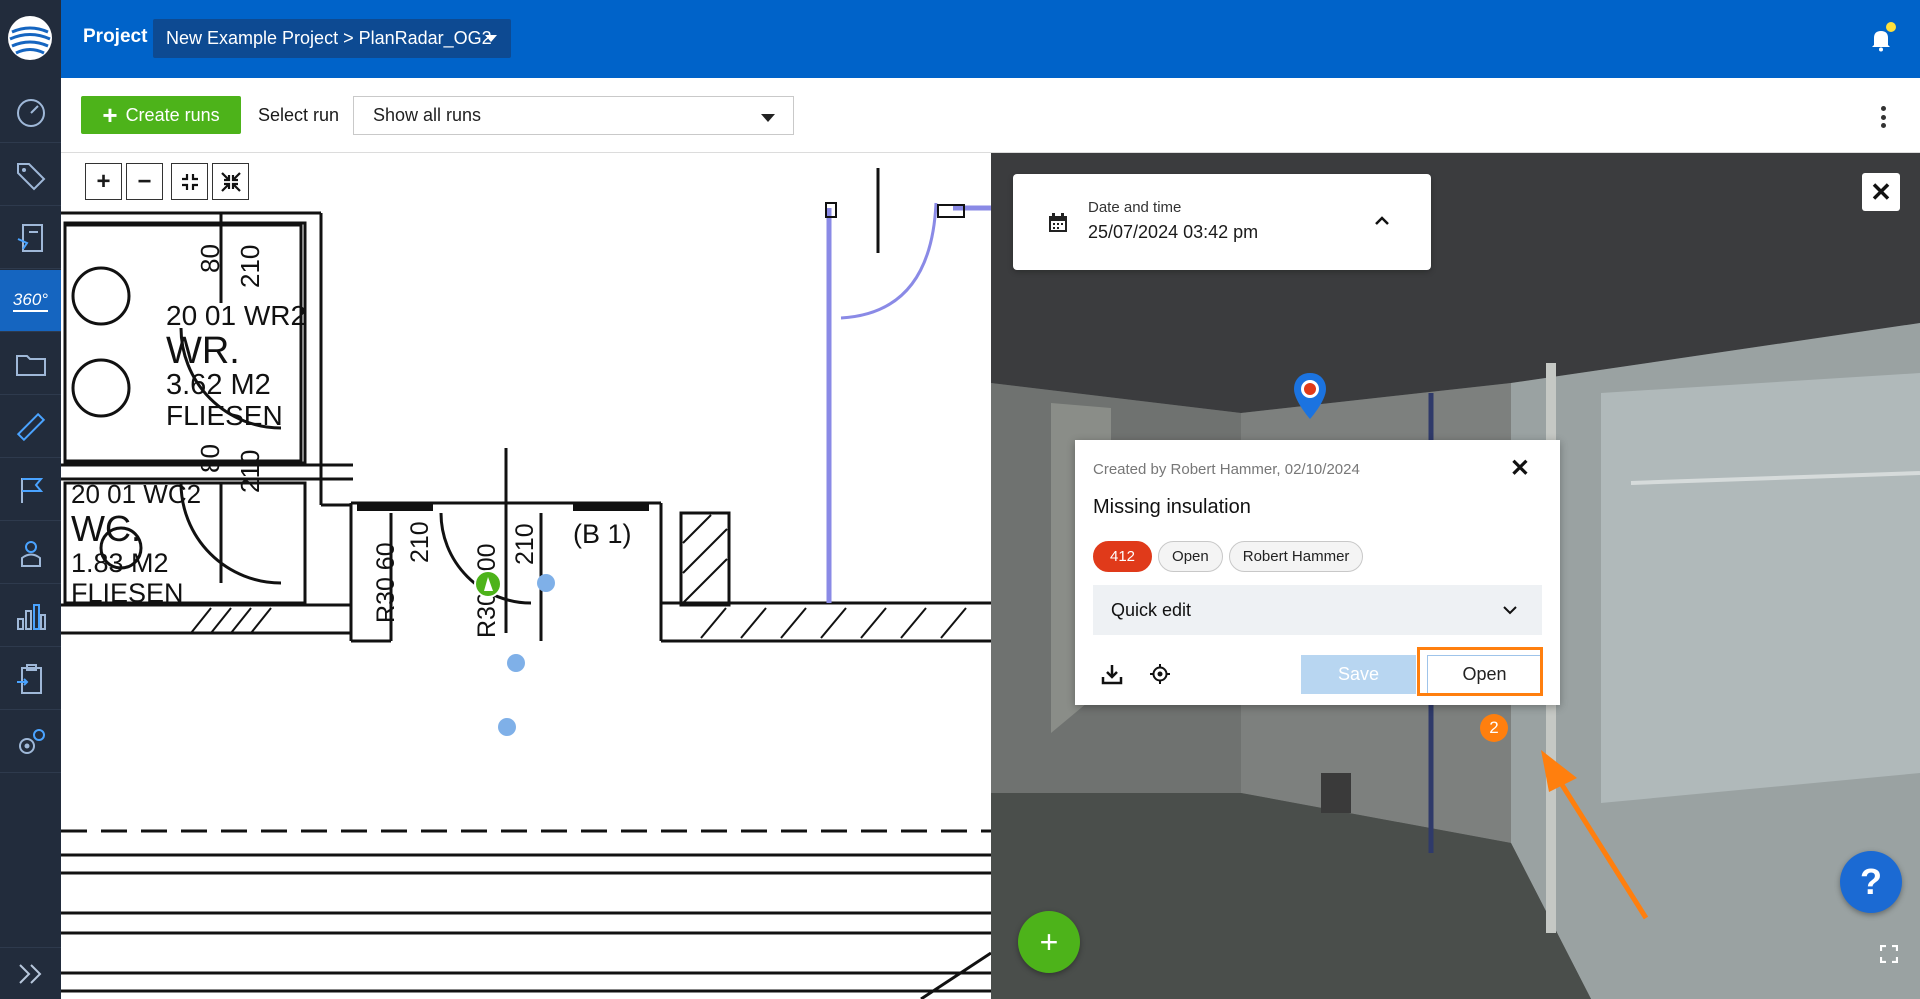  I want to click on zoom-in-button: +, so click(103, 181).